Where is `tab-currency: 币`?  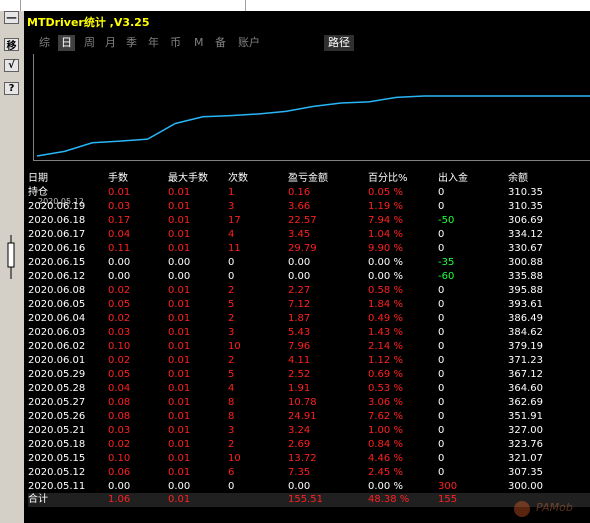
tab-currency: 币 is located at coordinates (175, 43).